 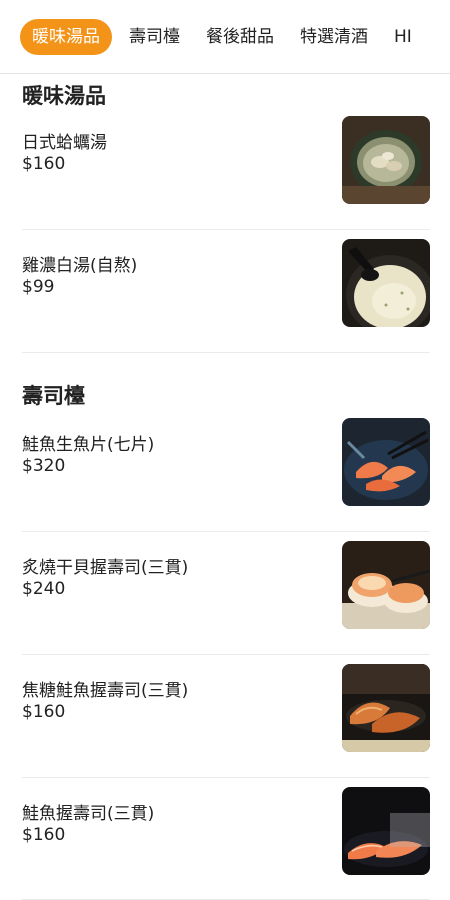 What do you see at coordinates (88, 814) in the screenshot?
I see `menu-item-name: 鮭魚握壽司(三貫)` at bounding box center [88, 814].